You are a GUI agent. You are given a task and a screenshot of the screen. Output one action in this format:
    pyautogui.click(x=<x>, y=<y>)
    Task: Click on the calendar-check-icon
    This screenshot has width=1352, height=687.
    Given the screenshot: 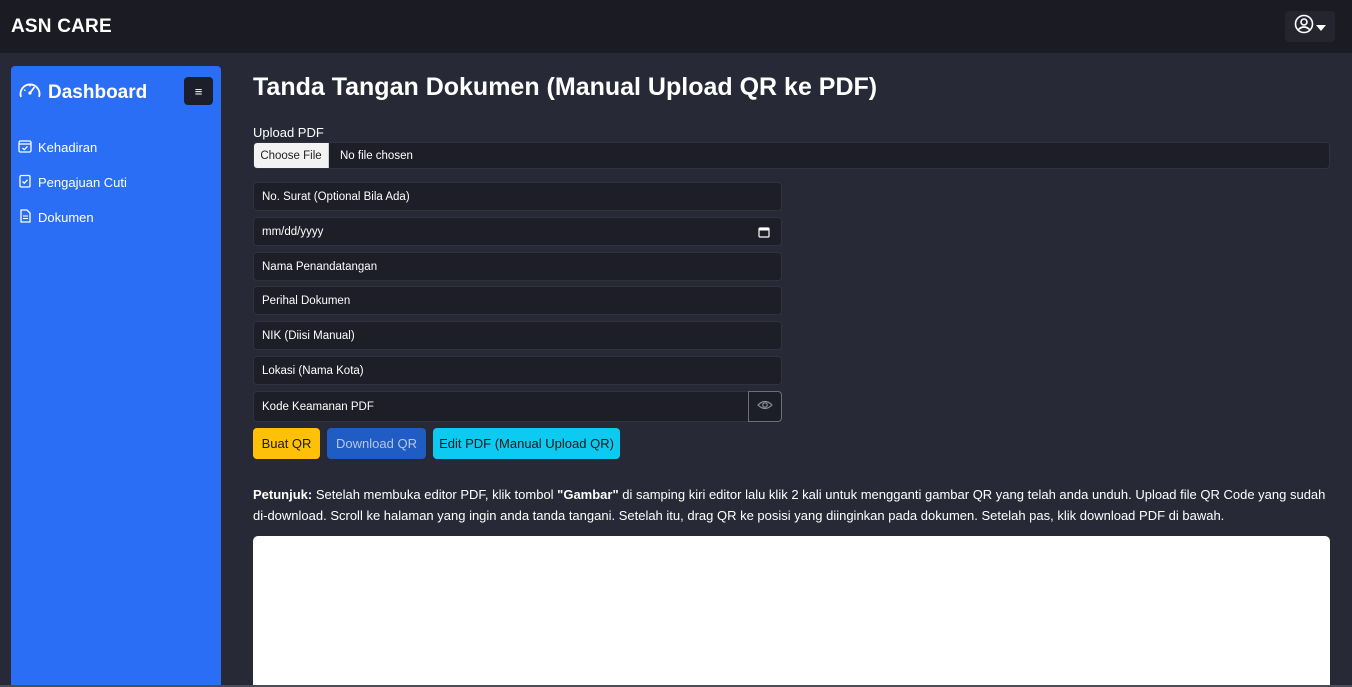 What is the action you would take?
    pyautogui.click(x=25, y=147)
    